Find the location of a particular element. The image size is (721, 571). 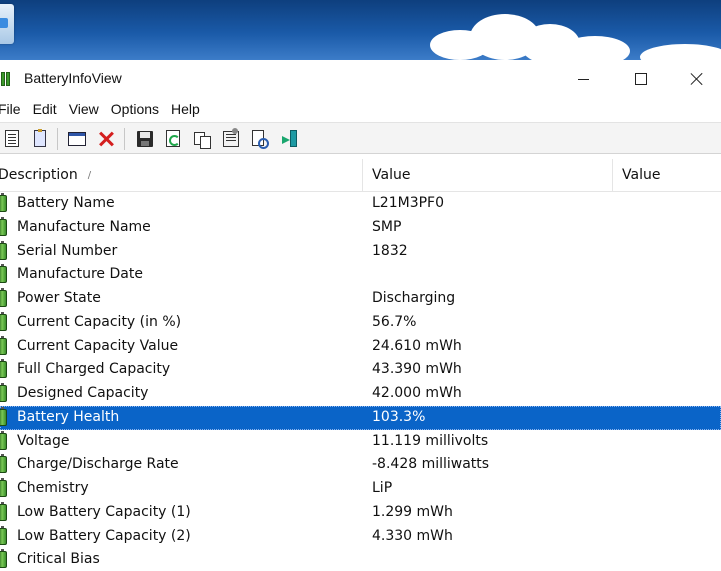

list-row: Voltage 11.119 millivolts is located at coordinates (360, 442).